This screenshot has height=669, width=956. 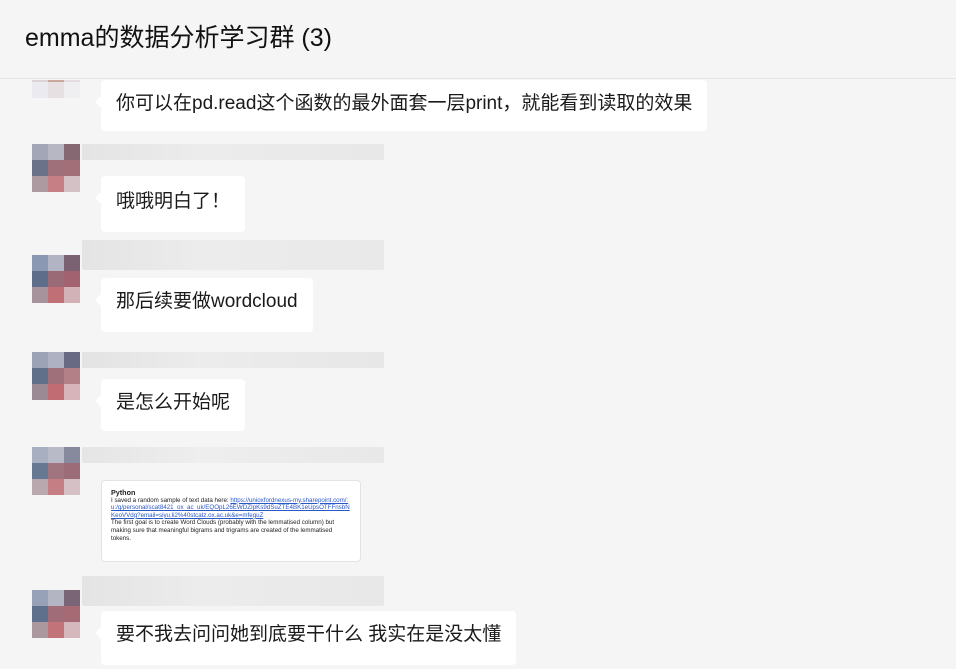 I want to click on message-bubble: 是怎么开始呢, so click(x=170, y=405).